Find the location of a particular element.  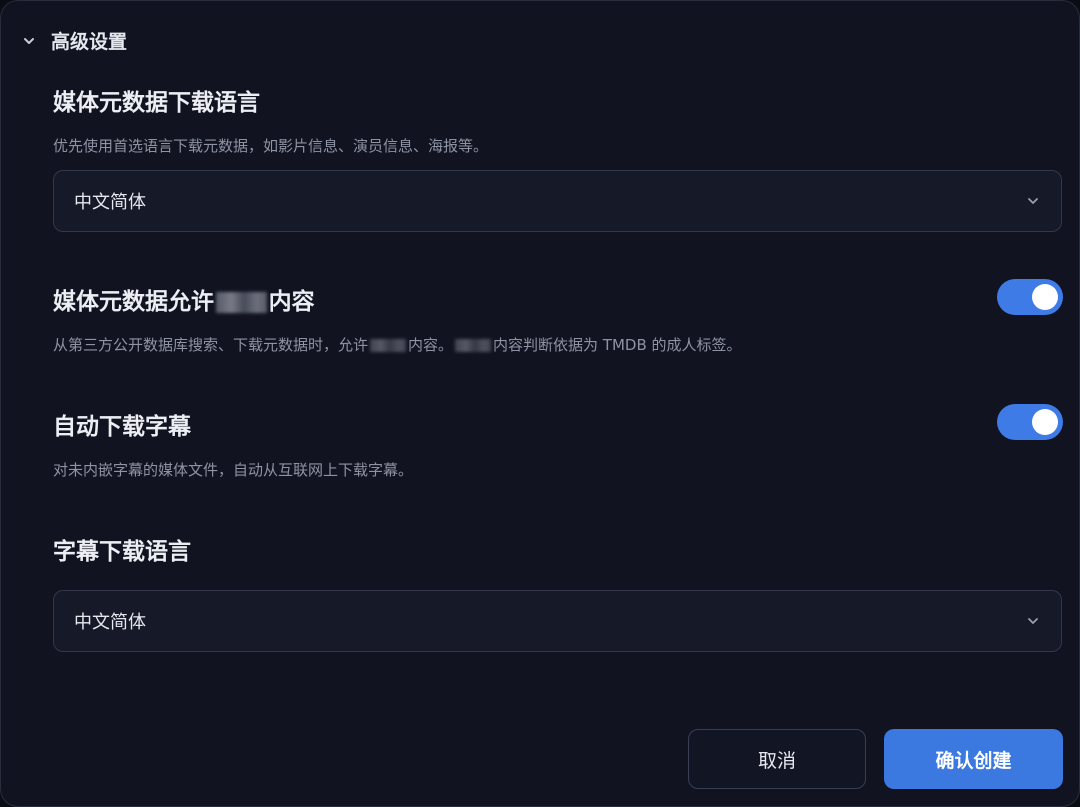

advanced-settings-header: 高级设置 is located at coordinates (74, 40).